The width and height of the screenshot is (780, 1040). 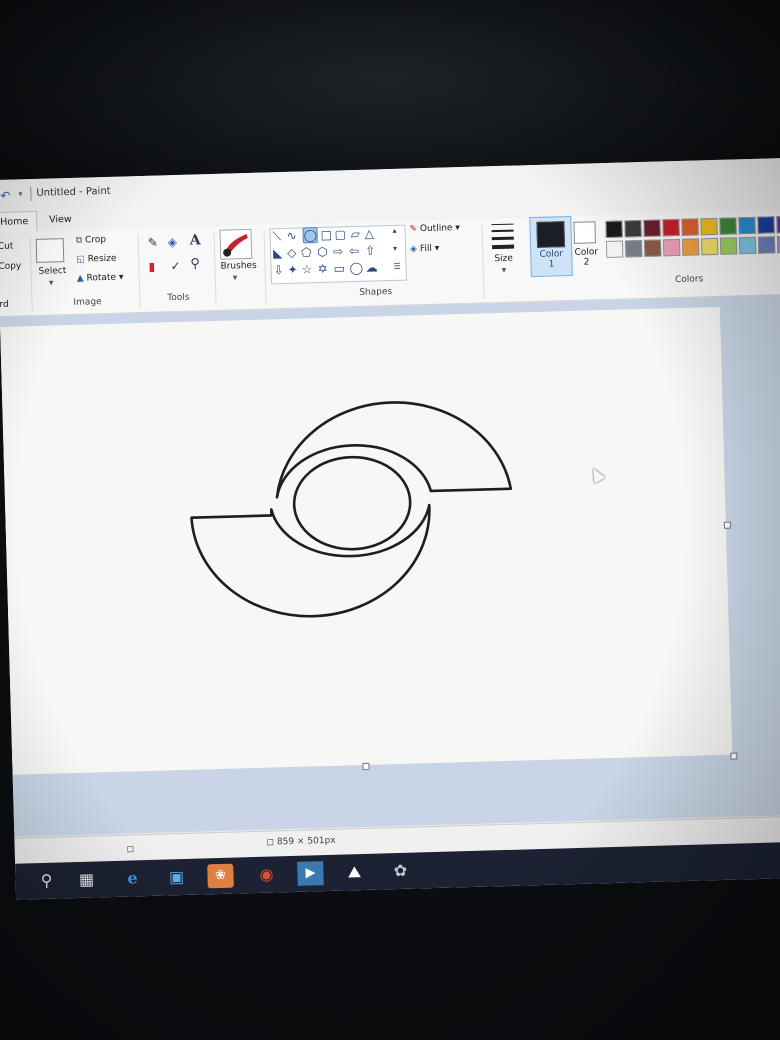 What do you see at coordinates (52, 271) in the screenshot?
I see `select-button: Select` at bounding box center [52, 271].